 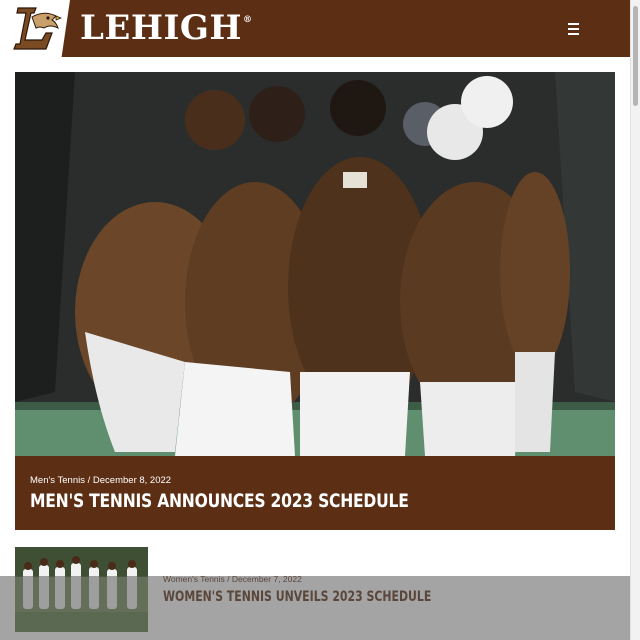 What do you see at coordinates (635, 56) in the screenshot?
I see `scrollbar-thumb` at bounding box center [635, 56].